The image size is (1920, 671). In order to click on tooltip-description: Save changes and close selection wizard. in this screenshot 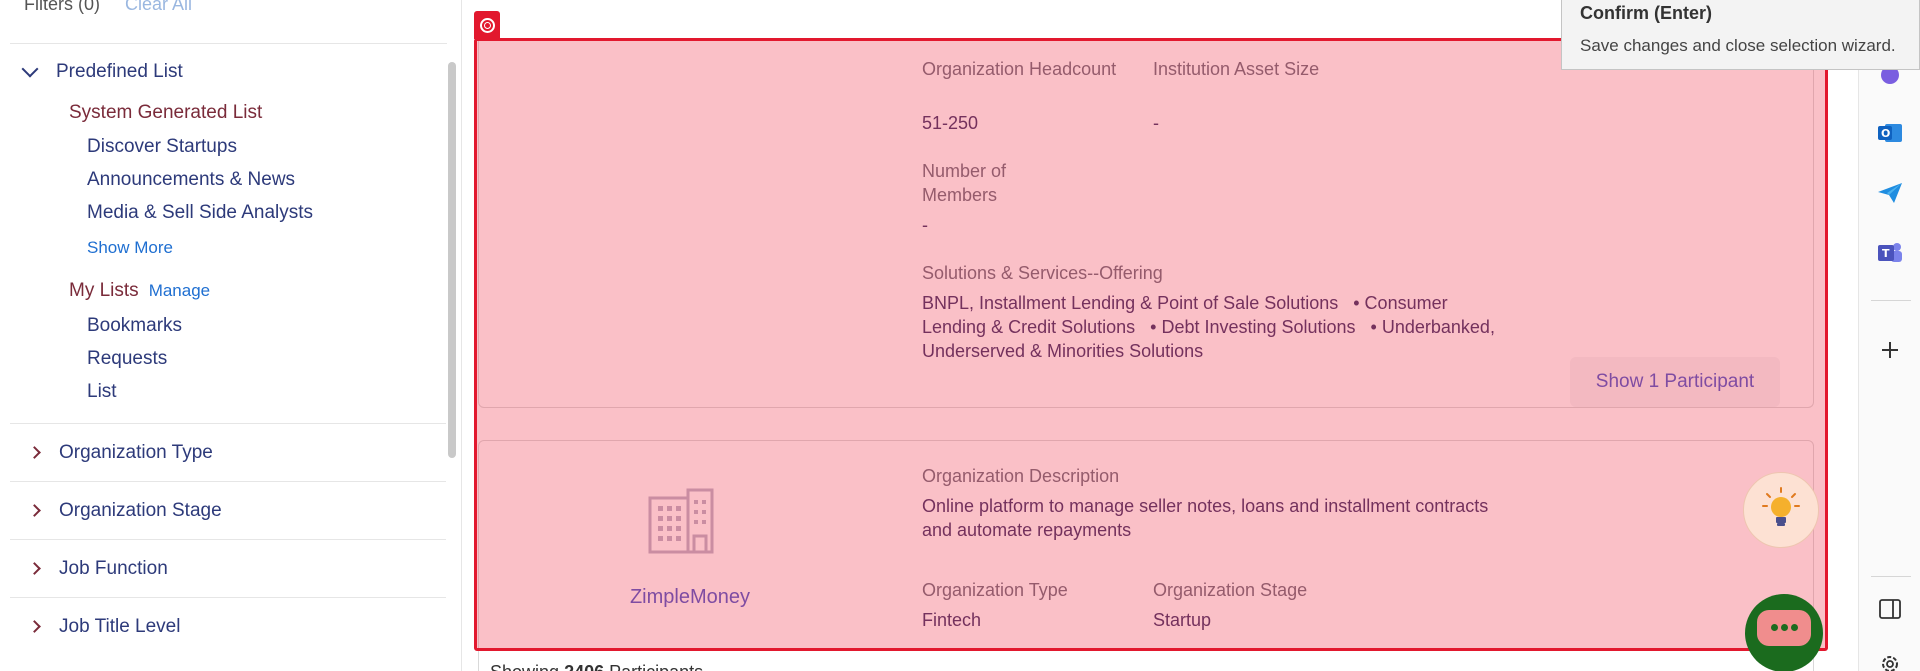, I will do `click(1738, 45)`.